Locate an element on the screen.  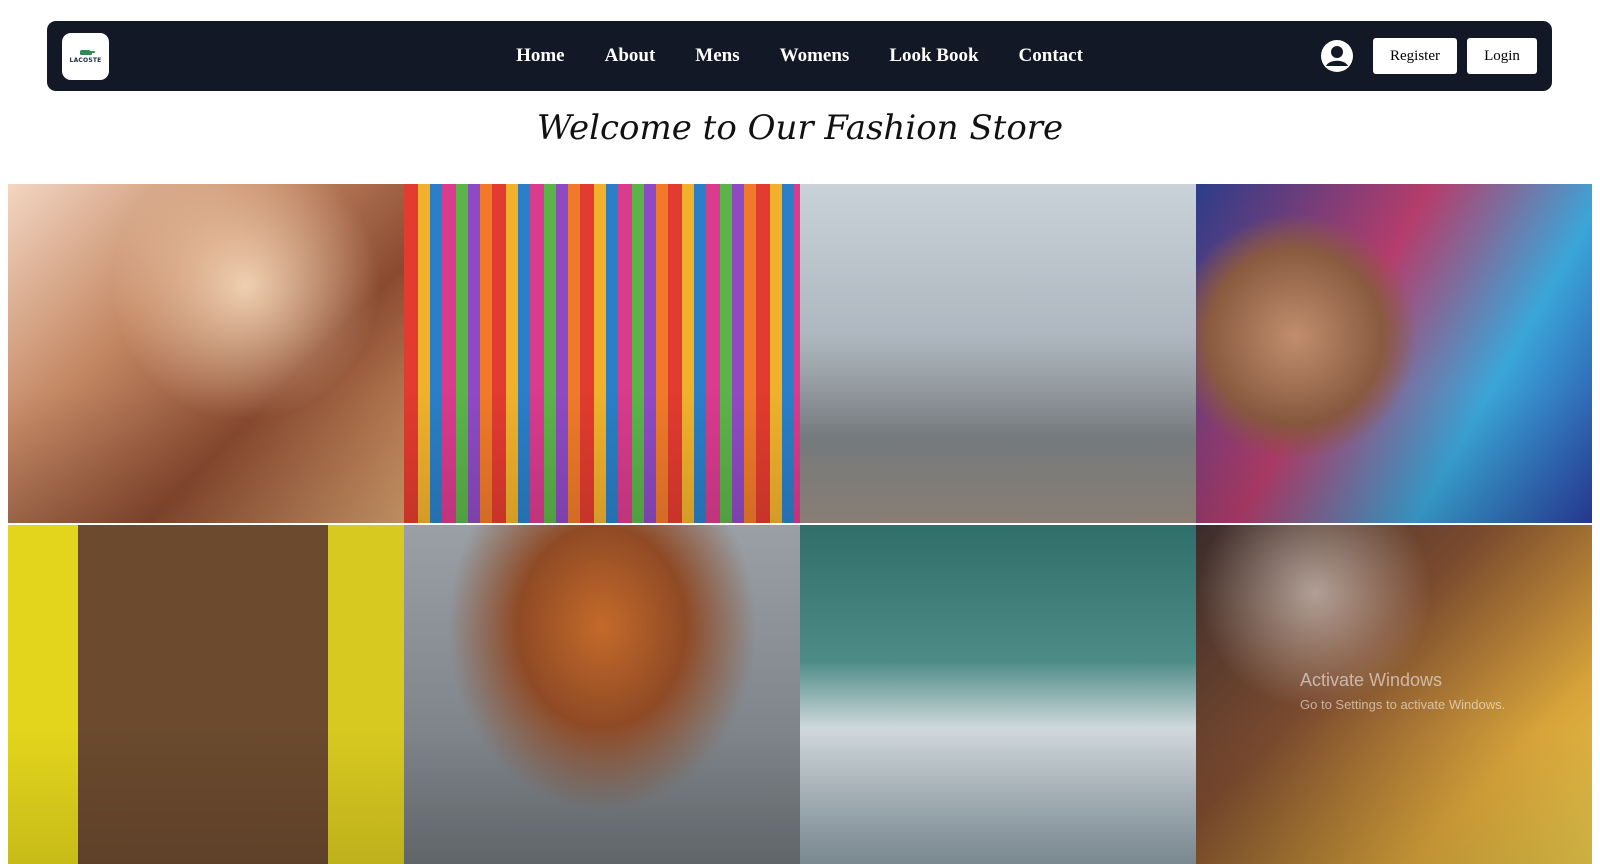
brand-logo: LACOSTE is located at coordinates (85, 56).